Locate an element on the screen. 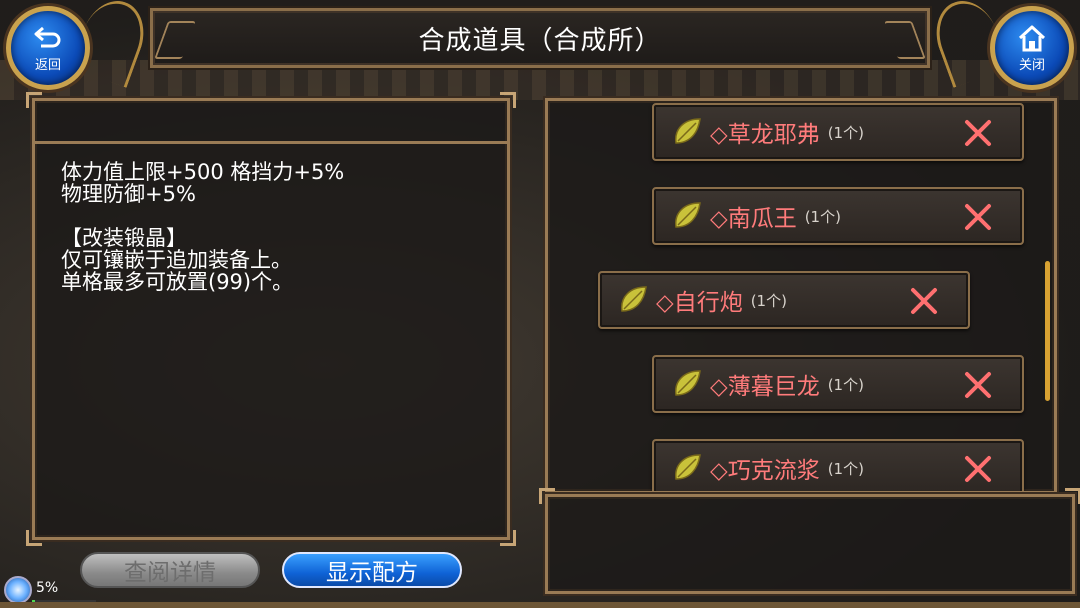 This screenshot has width=1080, height=608. page-title: 合成道具（合成所） is located at coordinates (540, 40).